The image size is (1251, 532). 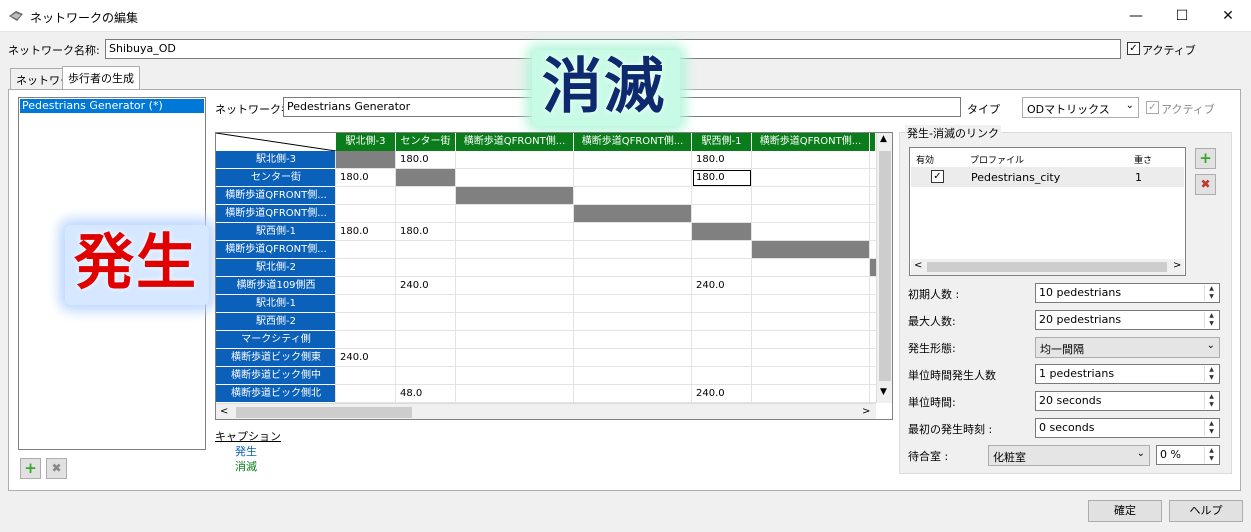 I want to click on add-generator-button: +, so click(x=30, y=468).